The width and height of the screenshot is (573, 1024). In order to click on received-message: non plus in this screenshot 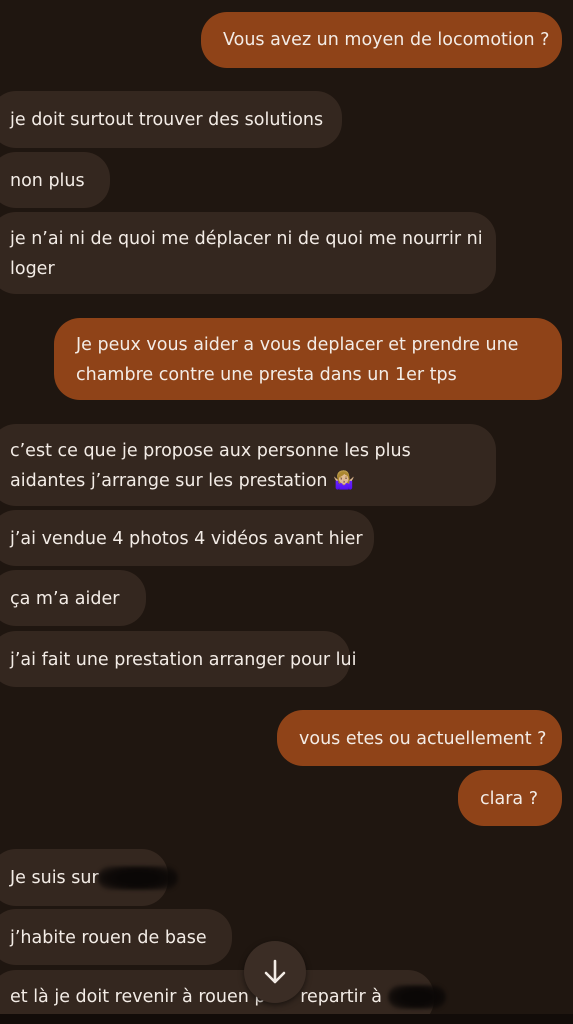, I will do `click(55, 180)`.